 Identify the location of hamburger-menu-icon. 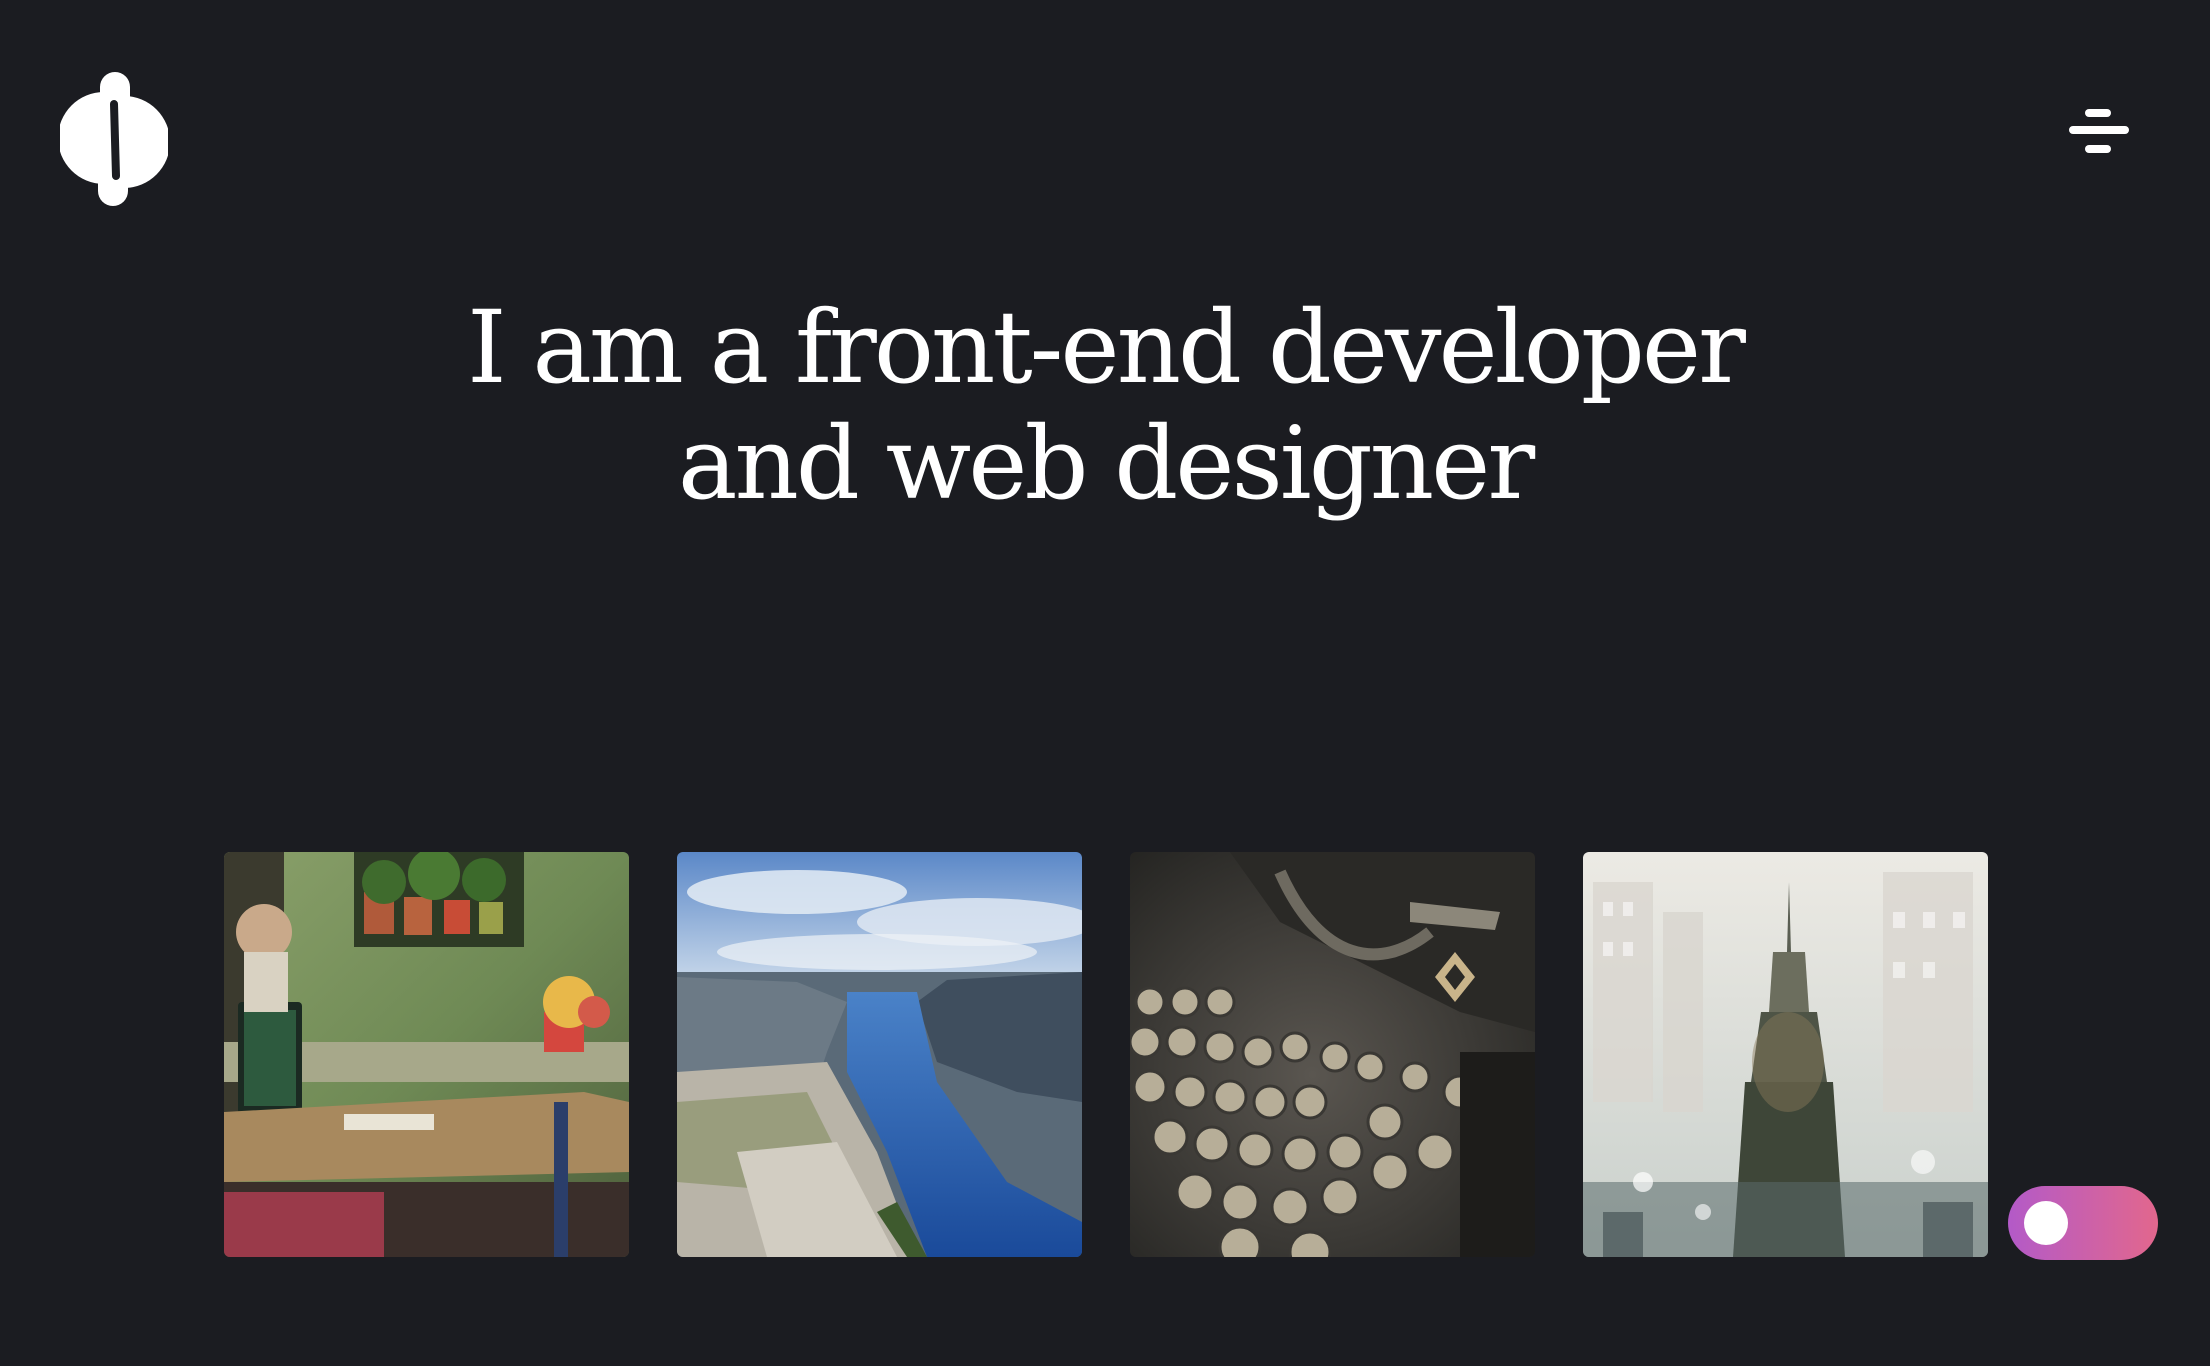
(2098, 113).